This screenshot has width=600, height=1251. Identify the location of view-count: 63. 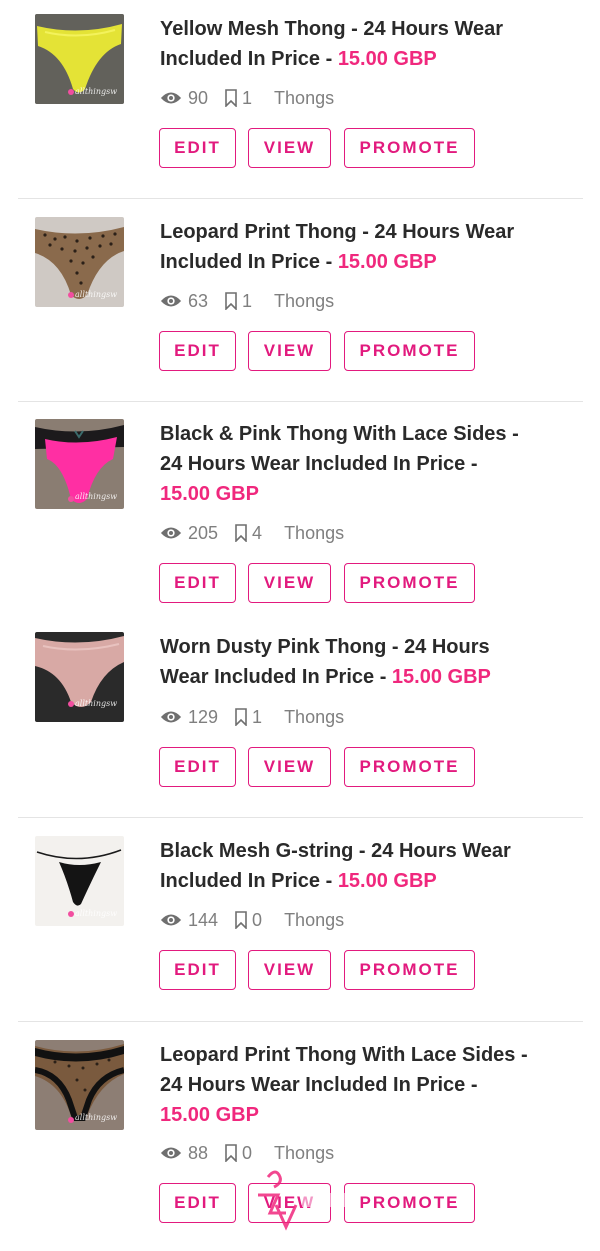
(198, 300).